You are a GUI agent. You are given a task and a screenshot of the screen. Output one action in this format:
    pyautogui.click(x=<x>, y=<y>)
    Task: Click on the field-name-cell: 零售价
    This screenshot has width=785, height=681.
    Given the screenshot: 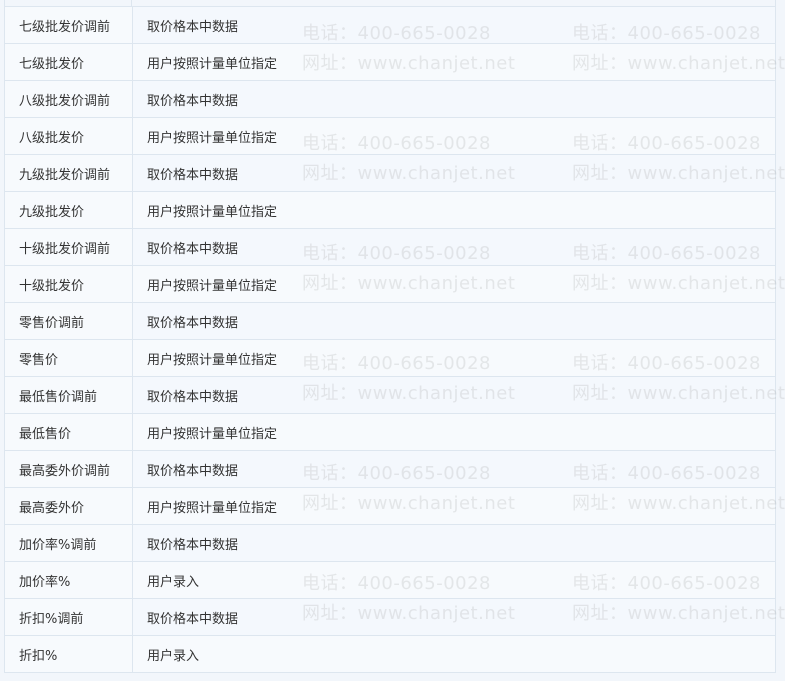 What is the action you would take?
    pyautogui.click(x=68, y=358)
    